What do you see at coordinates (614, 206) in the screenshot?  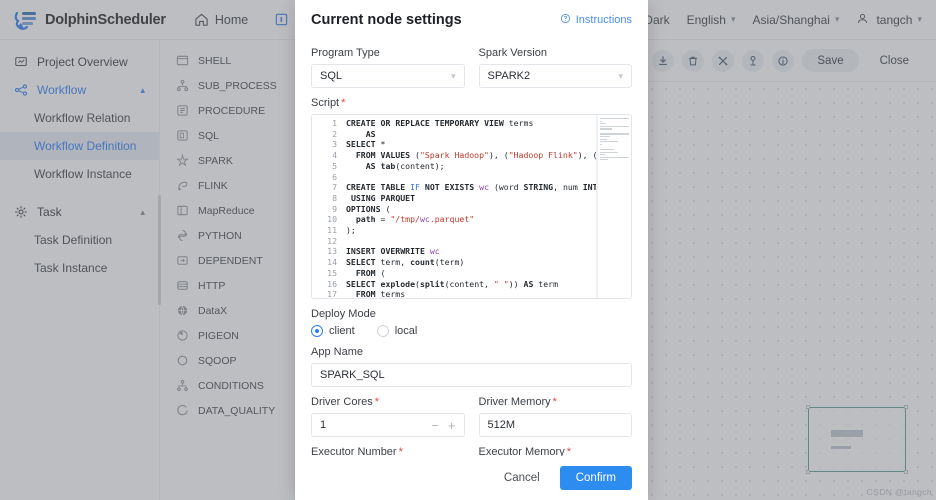 I see `editor-minimap` at bounding box center [614, 206].